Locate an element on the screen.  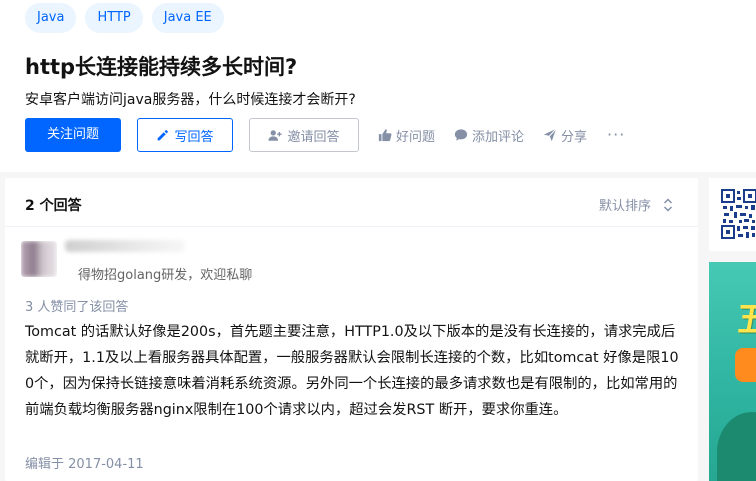
topic-tags: Java HTTP Java EE is located at coordinates (124, 18).